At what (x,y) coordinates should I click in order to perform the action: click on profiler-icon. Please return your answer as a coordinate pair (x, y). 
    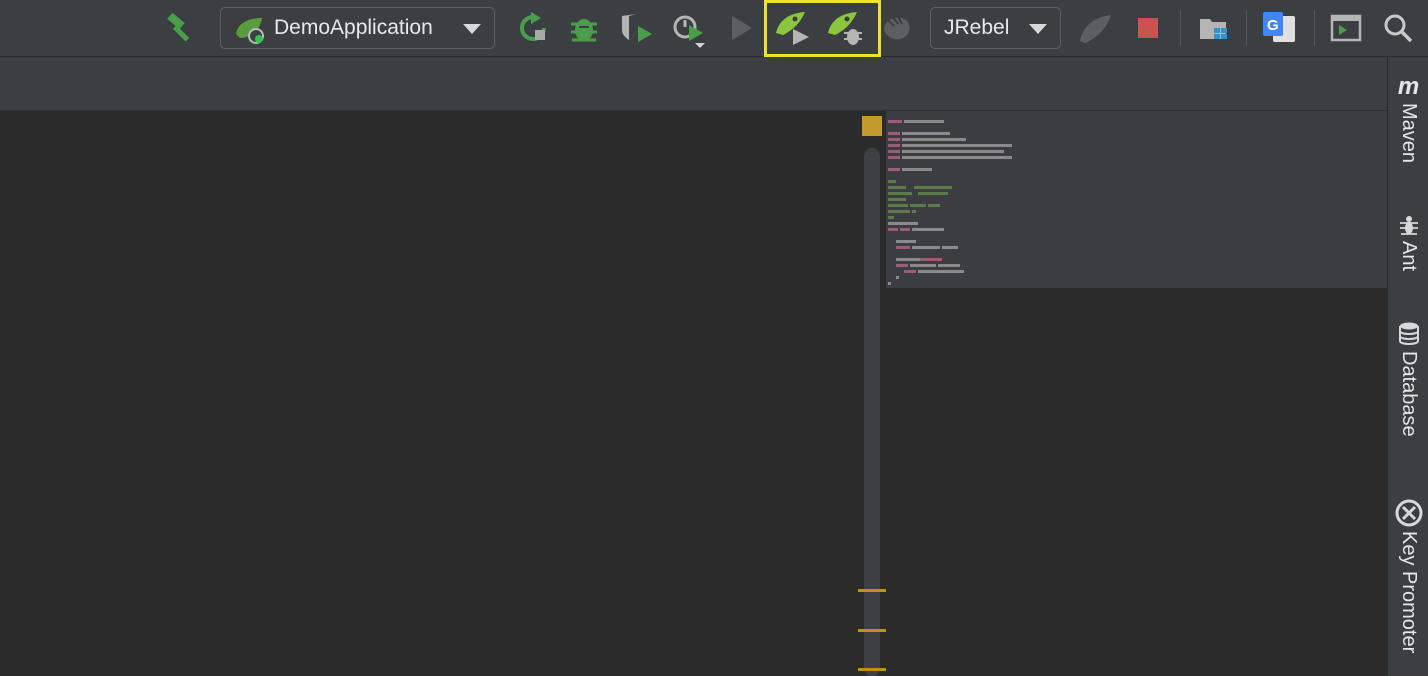
    Looking at the image, I should click on (689, 31).